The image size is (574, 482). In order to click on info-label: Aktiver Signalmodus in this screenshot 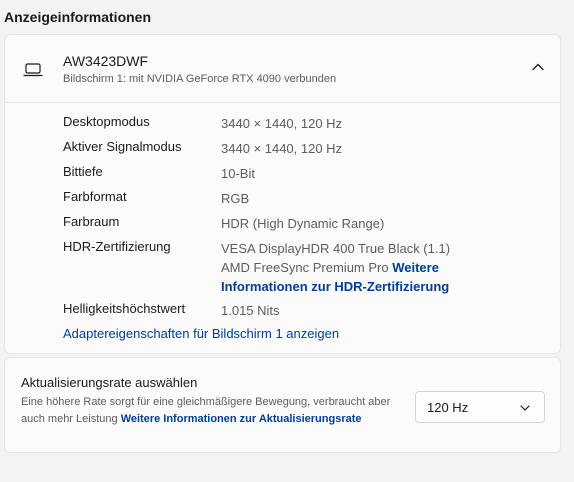, I will do `click(122, 146)`.